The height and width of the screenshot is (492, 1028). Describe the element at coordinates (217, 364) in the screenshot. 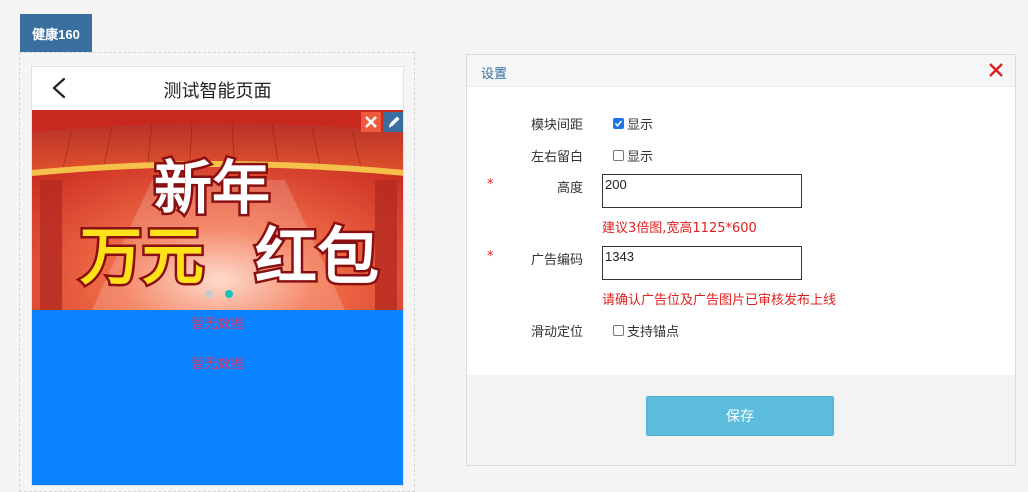

I see `empty-text-2: 暂无数据` at that location.